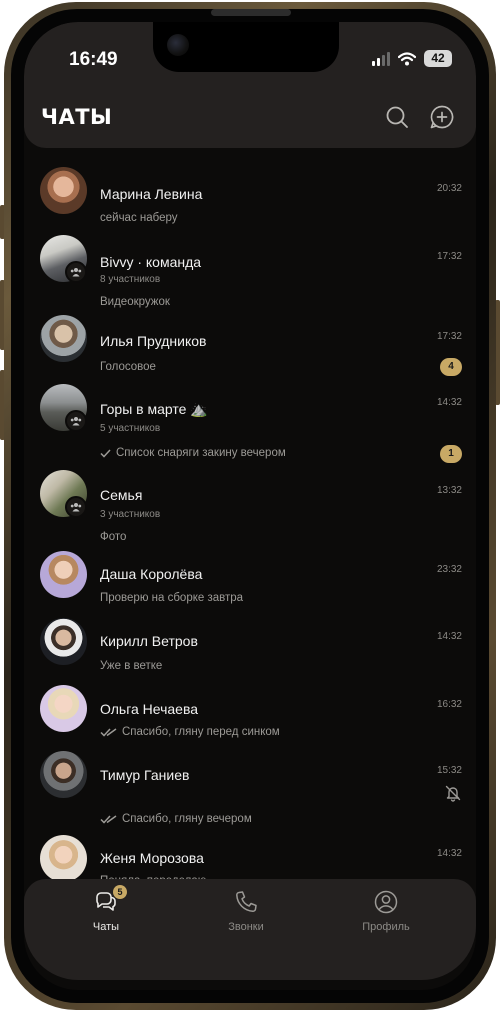  I want to click on chat-name: Марина Левина, so click(151, 194).